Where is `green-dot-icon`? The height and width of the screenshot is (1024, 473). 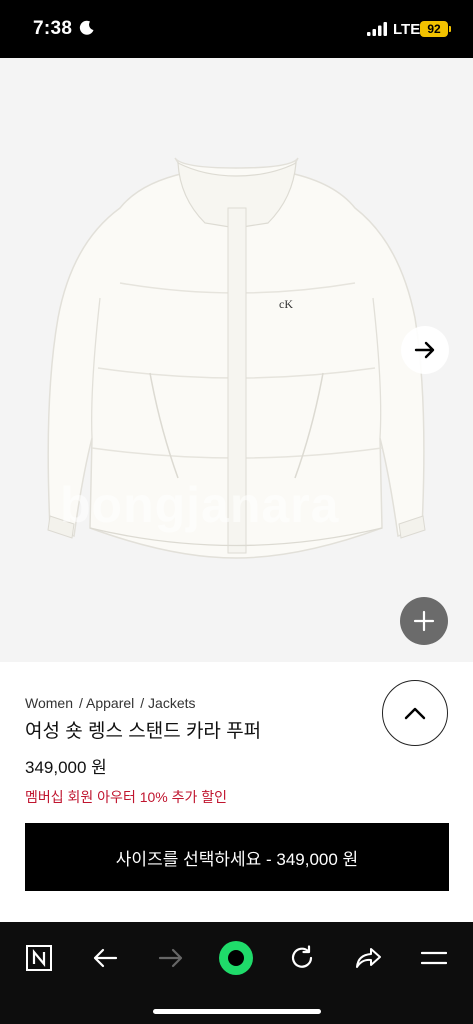 green-dot-icon is located at coordinates (236, 958).